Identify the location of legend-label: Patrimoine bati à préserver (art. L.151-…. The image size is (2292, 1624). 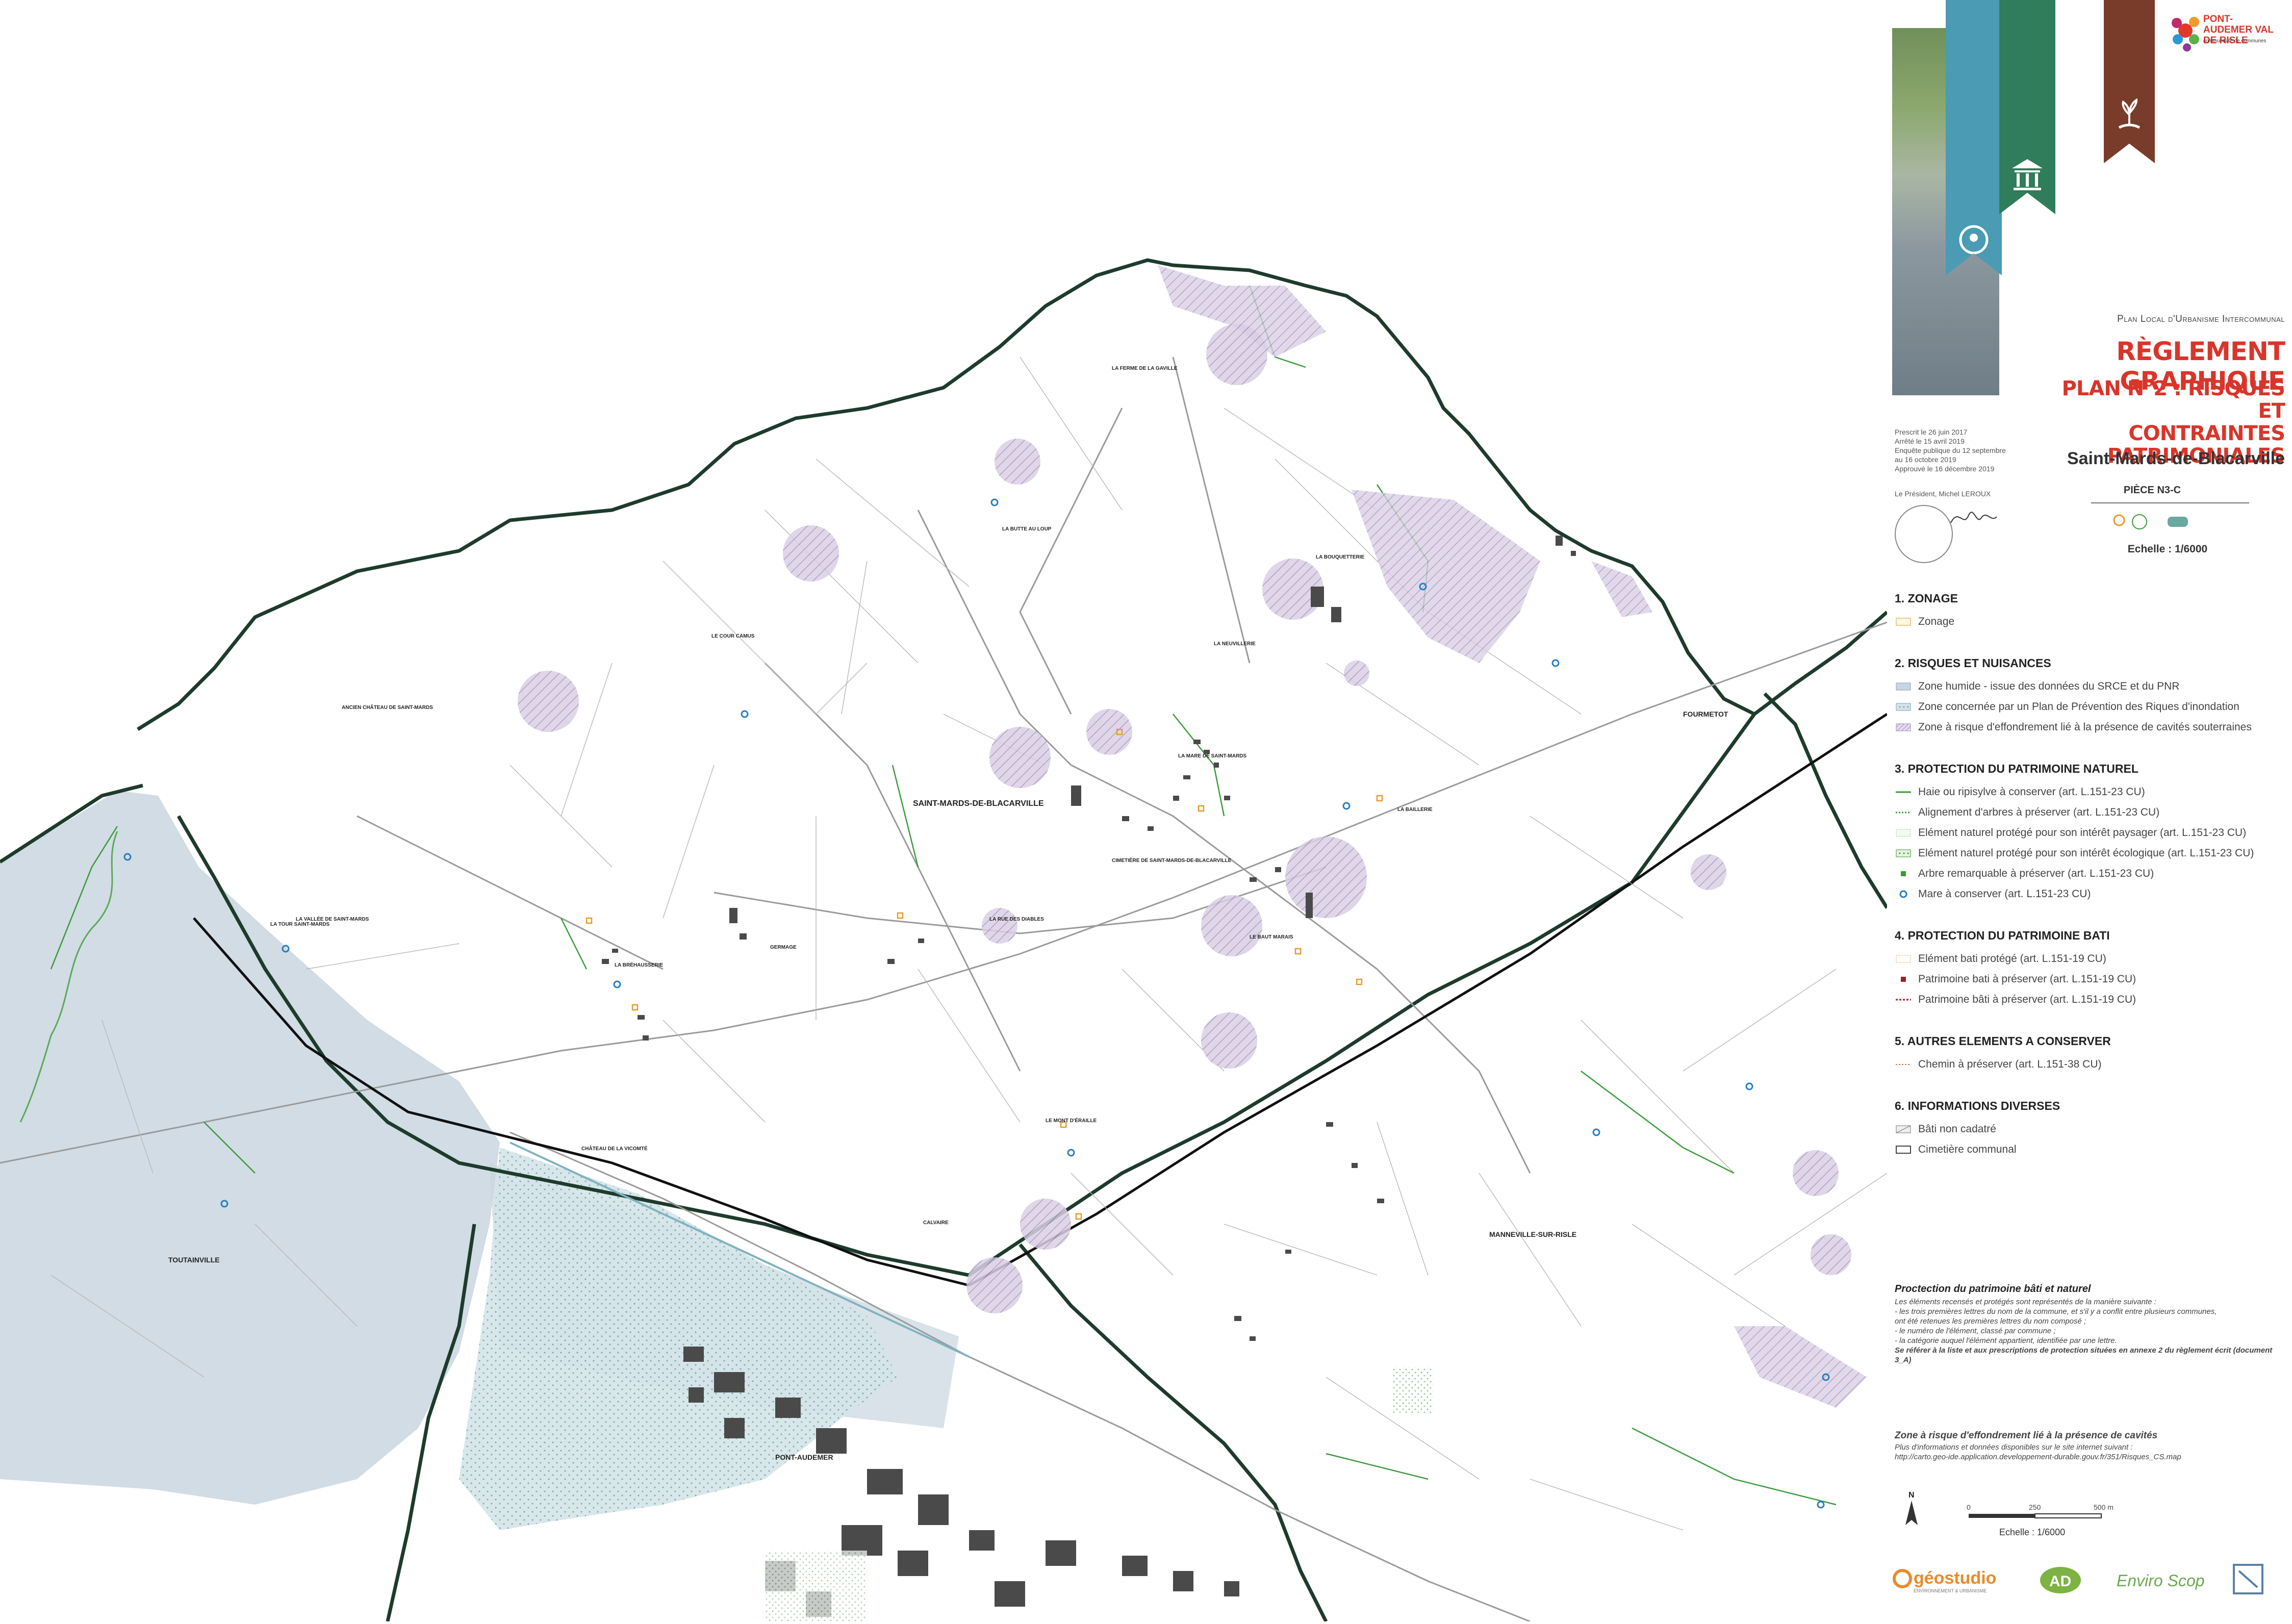
(2027, 979).